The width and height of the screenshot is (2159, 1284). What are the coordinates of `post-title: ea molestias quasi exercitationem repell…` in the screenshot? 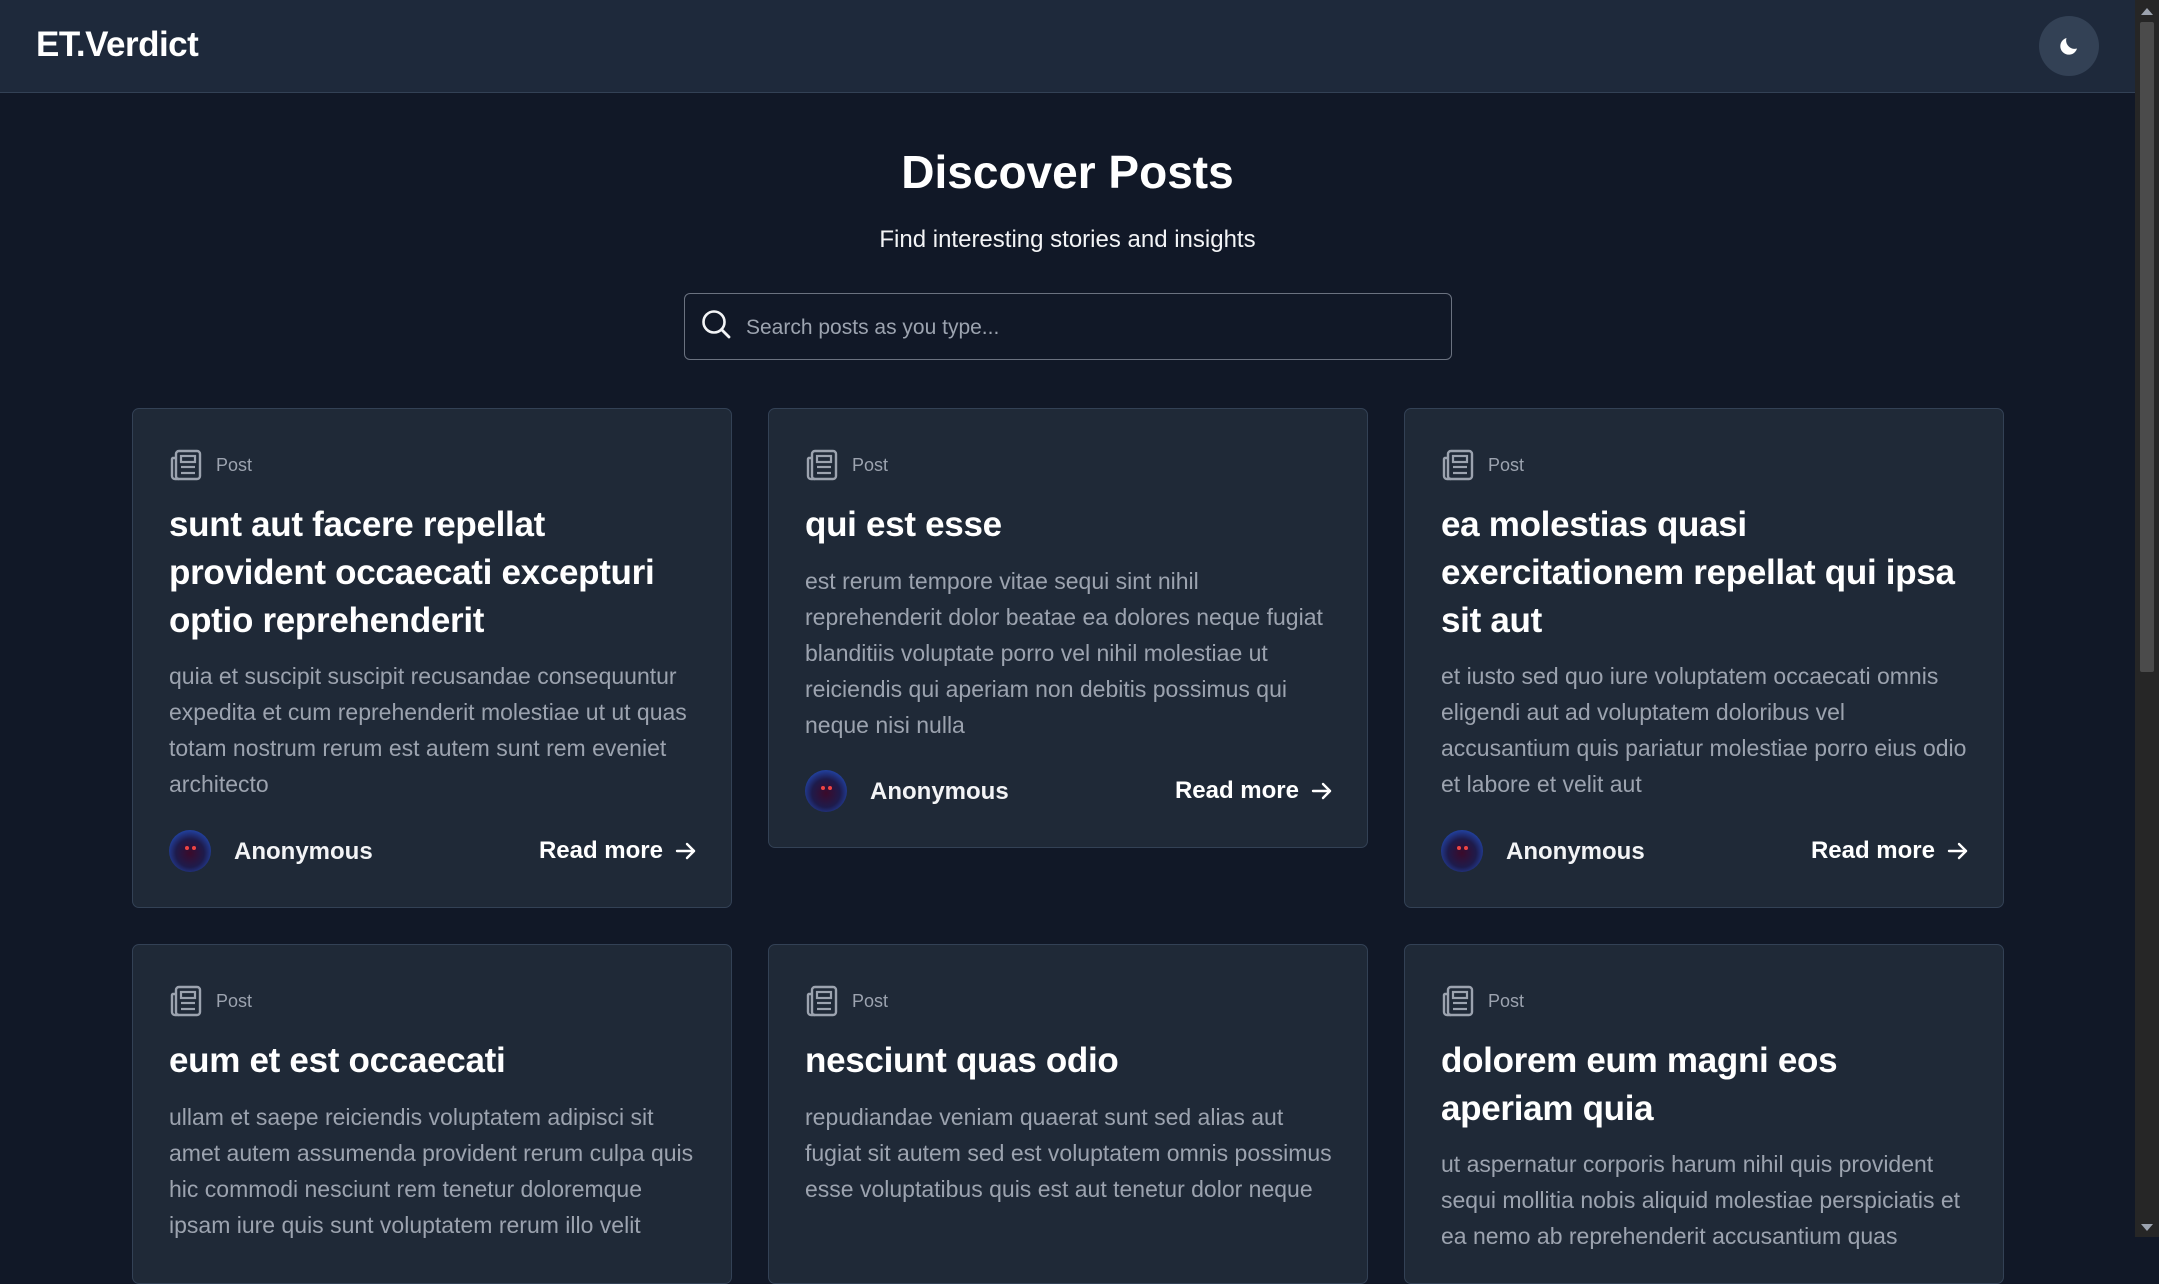 It's located at (1706, 573).